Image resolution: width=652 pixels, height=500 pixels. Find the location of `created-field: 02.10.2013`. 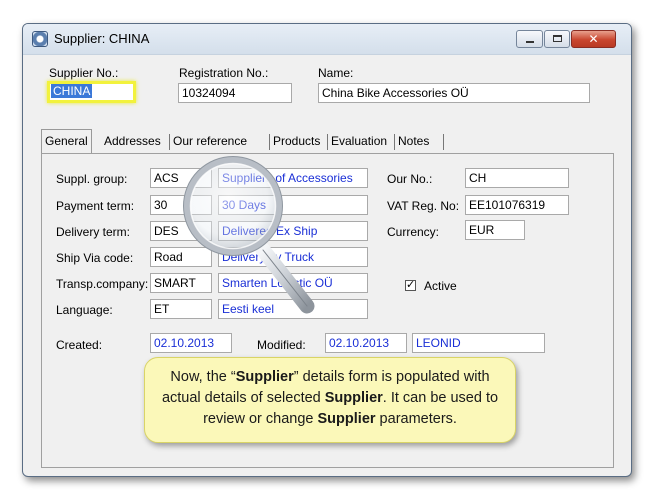

created-field: 02.10.2013 is located at coordinates (191, 343).